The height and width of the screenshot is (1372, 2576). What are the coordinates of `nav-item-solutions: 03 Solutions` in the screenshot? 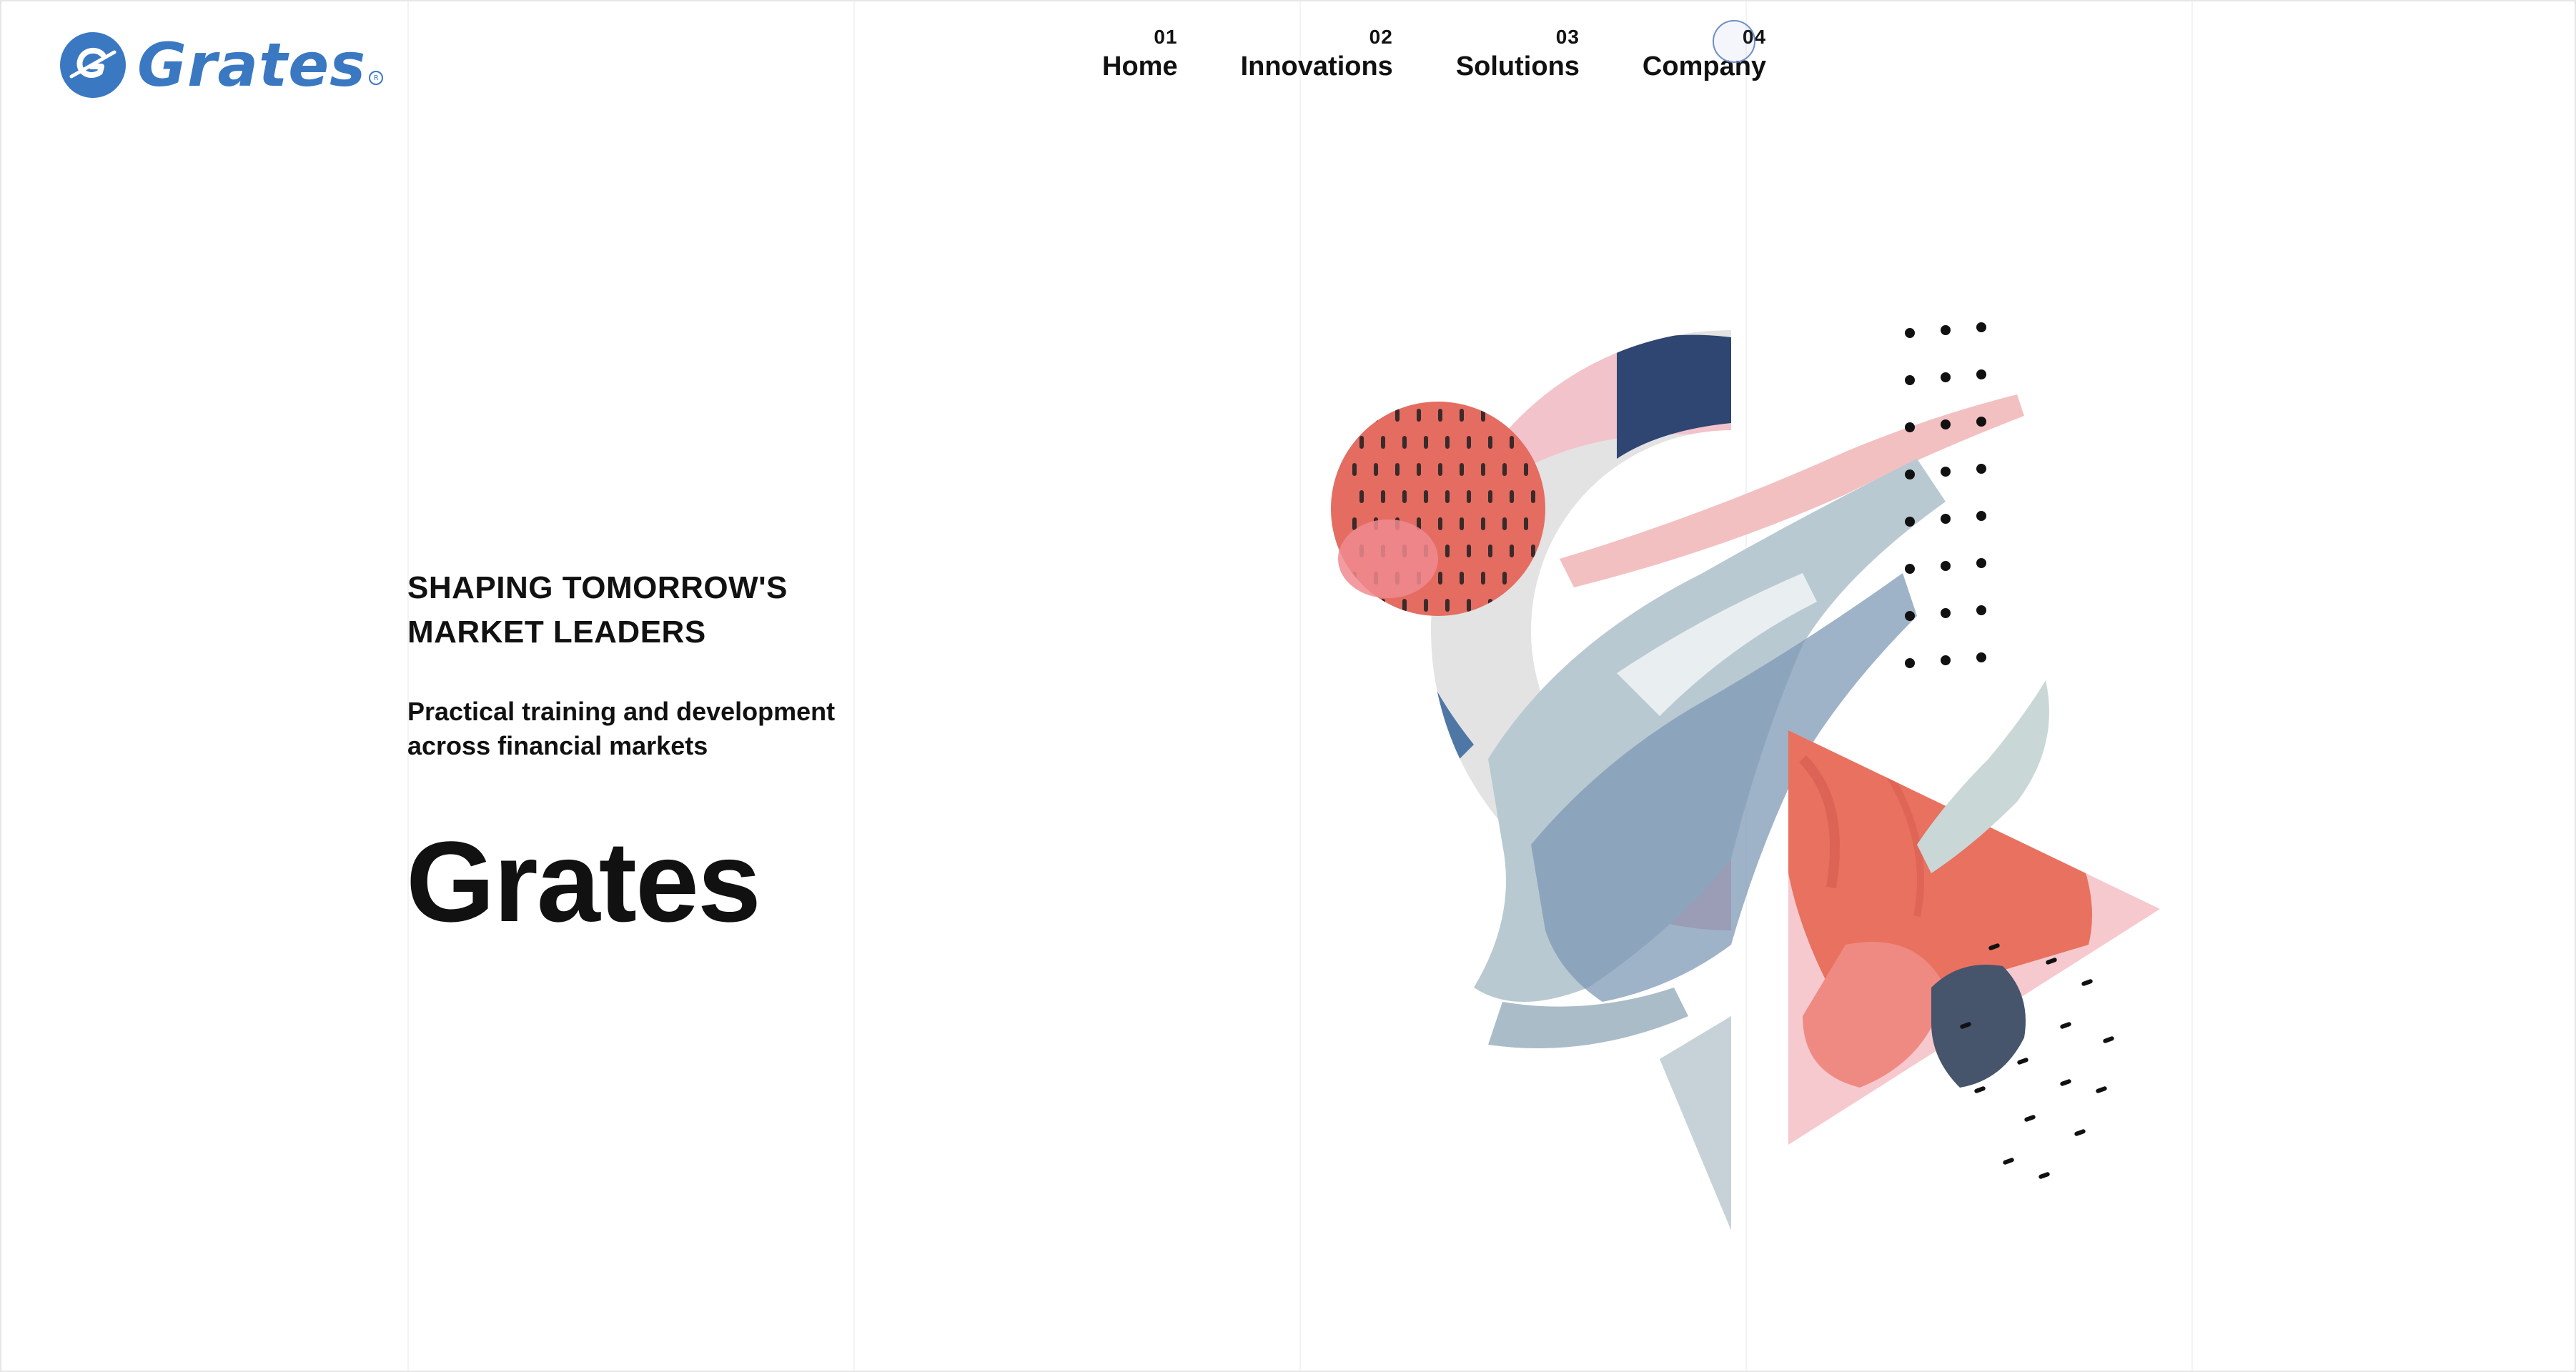 It's located at (1518, 54).